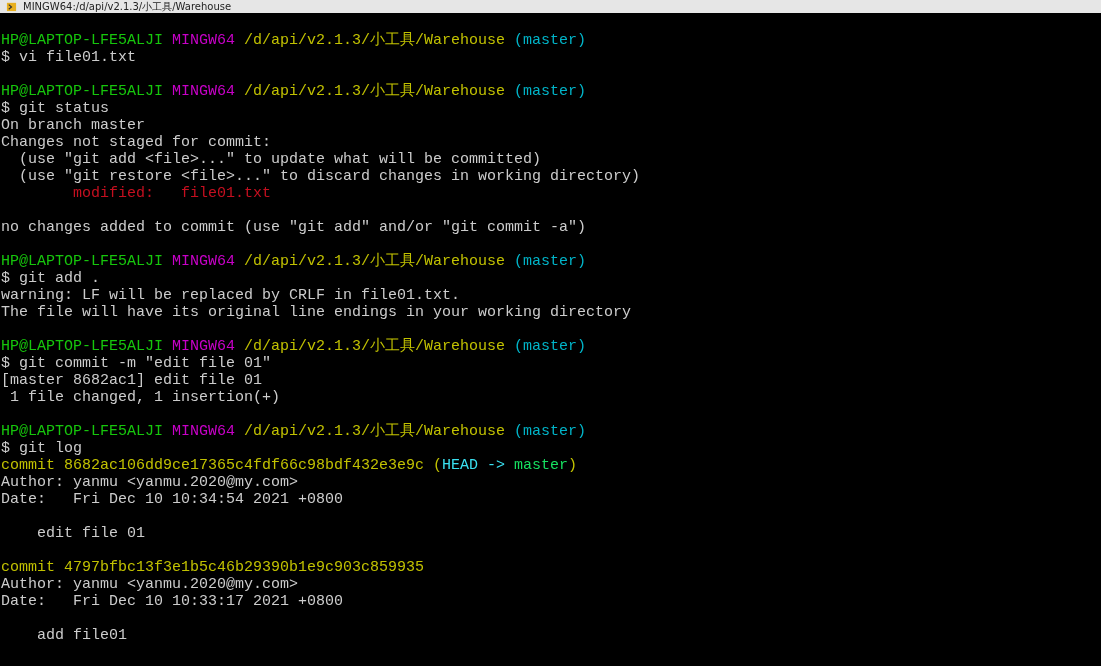 Image resolution: width=1101 pixels, height=666 pixels. Describe the element at coordinates (136, 363) in the screenshot. I see `command-line: $ git commit -m "edit file 01"` at that location.